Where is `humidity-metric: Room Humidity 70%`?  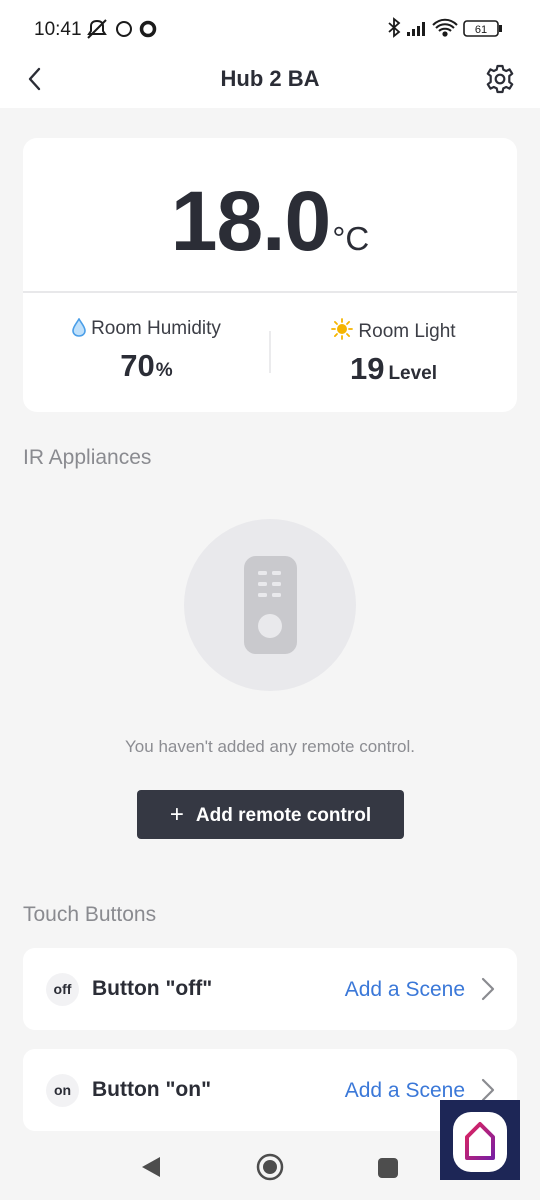 humidity-metric: Room Humidity 70% is located at coordinates (146, 350).